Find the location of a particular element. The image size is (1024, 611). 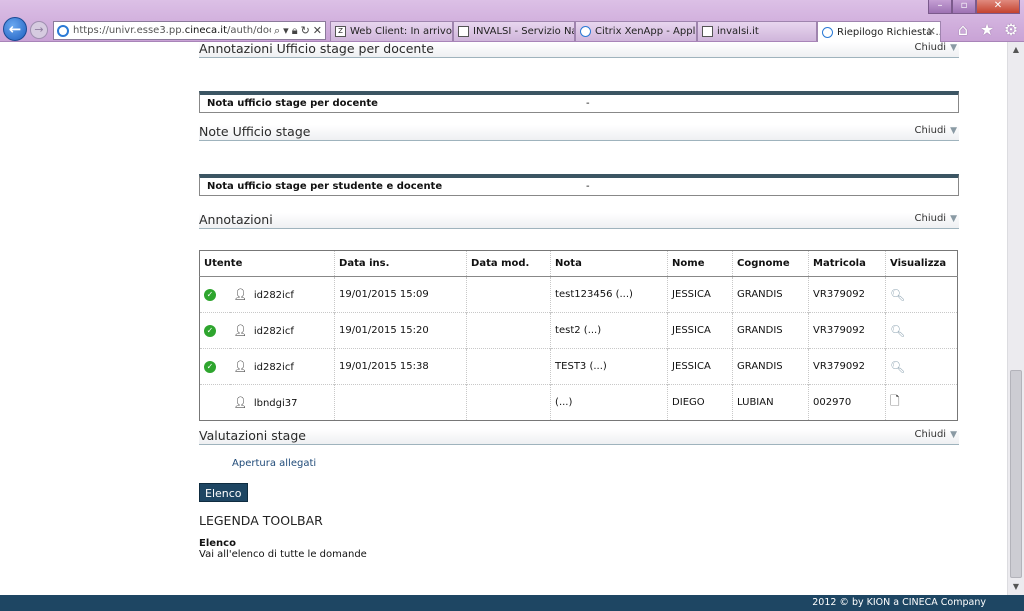

tab-favicon-icon: Z is located at coordinates (340, 31).